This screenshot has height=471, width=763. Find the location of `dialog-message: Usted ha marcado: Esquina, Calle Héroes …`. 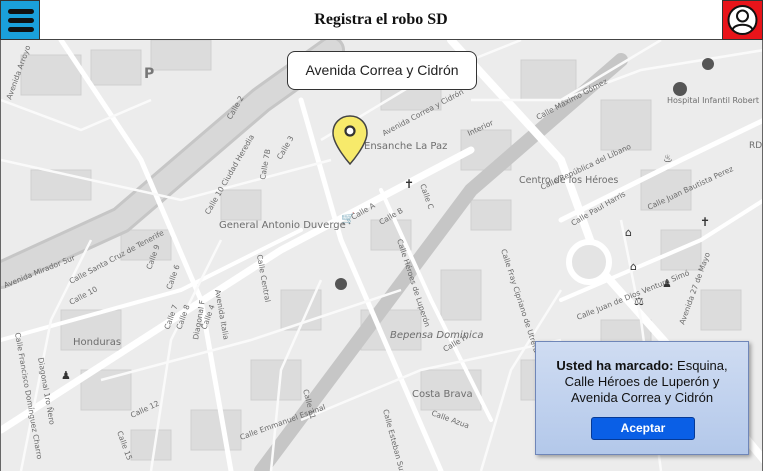

dialog-message: Usted ha marcado: Esquina, Calle Héroes … is located at coordinates (642, 382).